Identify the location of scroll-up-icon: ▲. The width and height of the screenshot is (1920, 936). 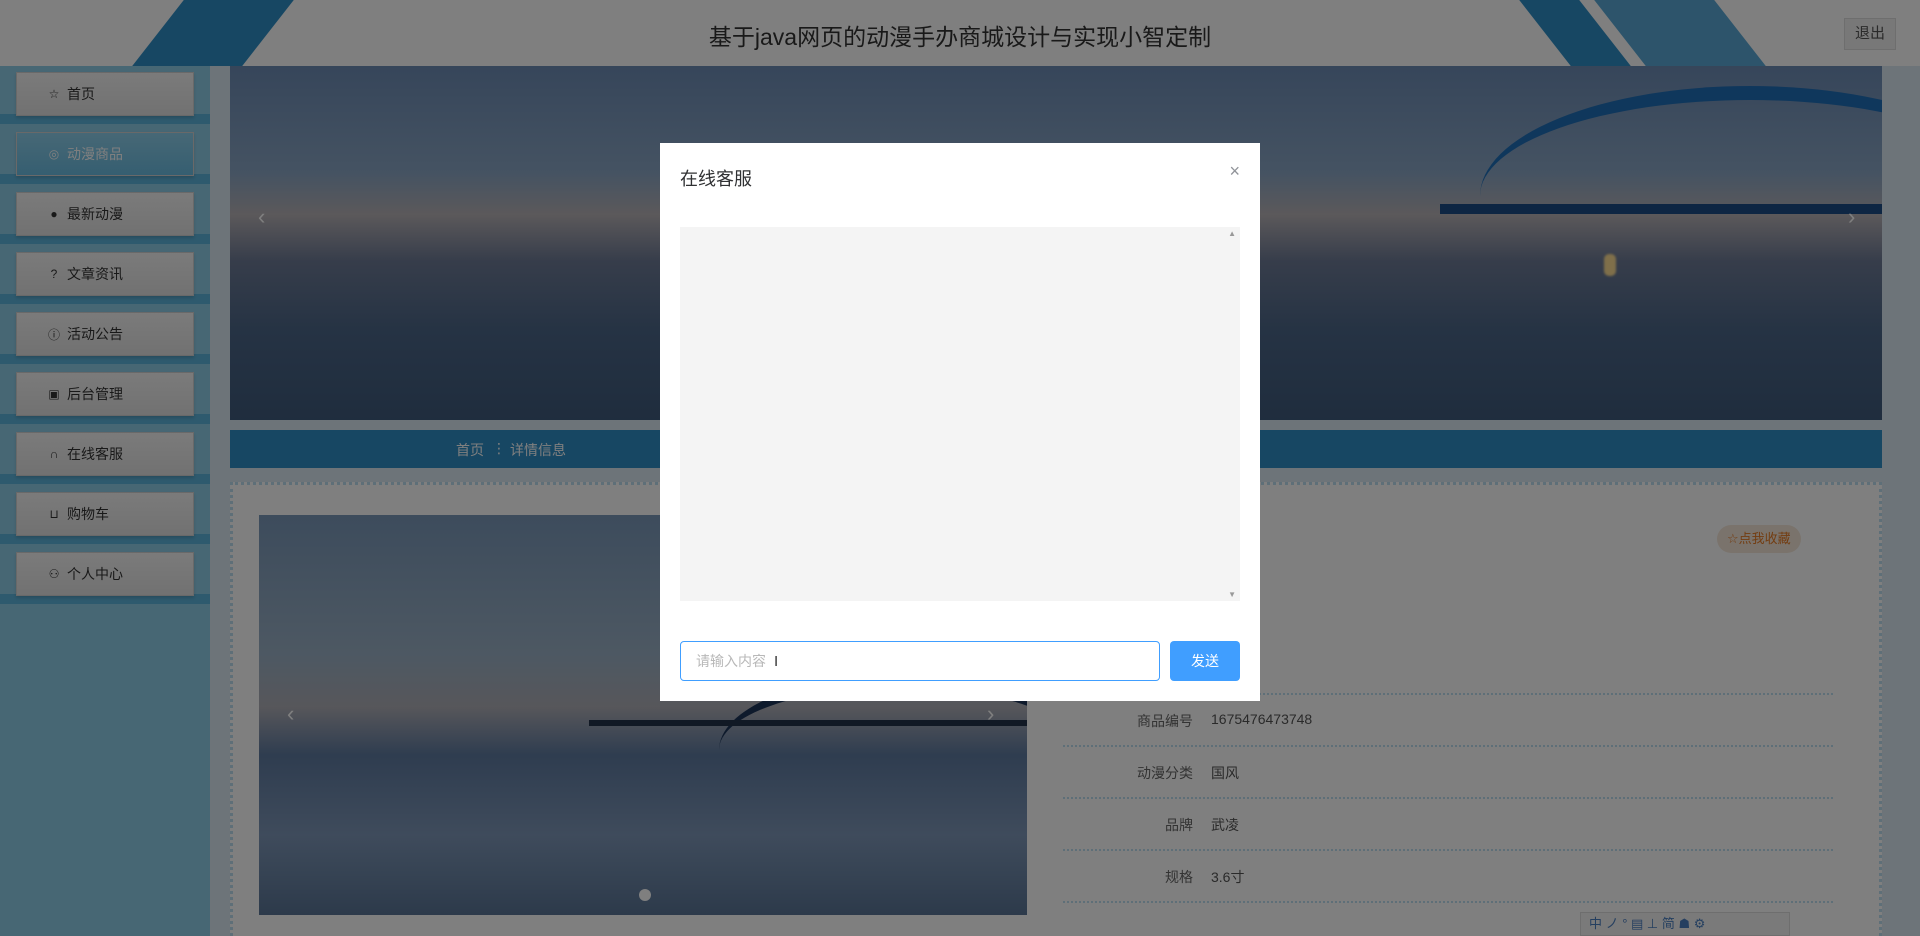
(1232, 233).